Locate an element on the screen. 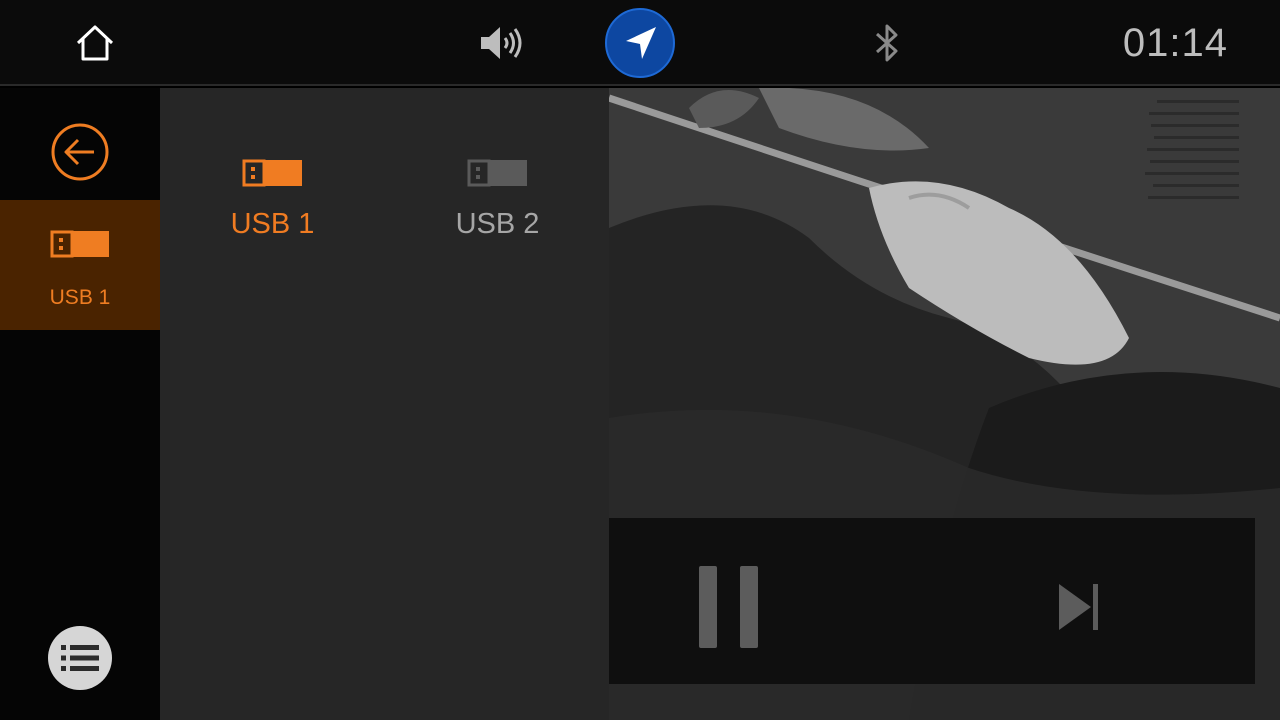 The height and width of the screenshot is (720, 1280). skip-next-icon is located at coordinates (1079, 607).